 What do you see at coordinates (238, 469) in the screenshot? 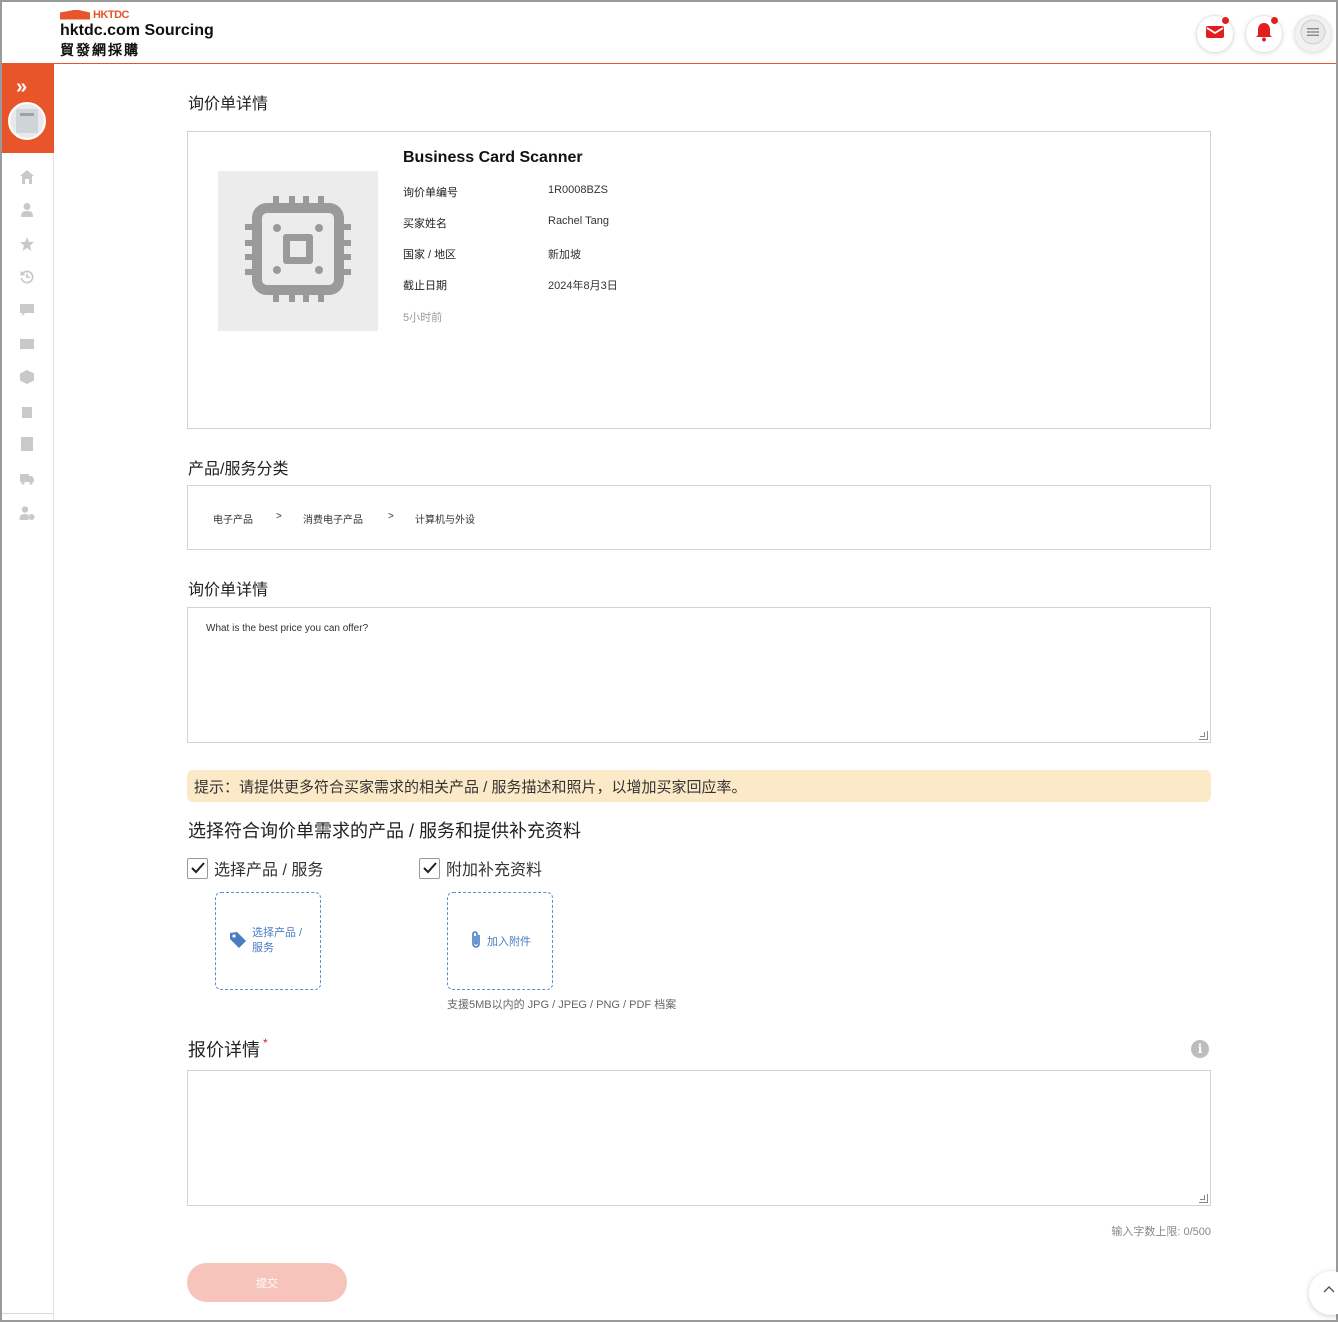
I see `category-section-title: 产品/服务分类` at bounding box center [238, 469].